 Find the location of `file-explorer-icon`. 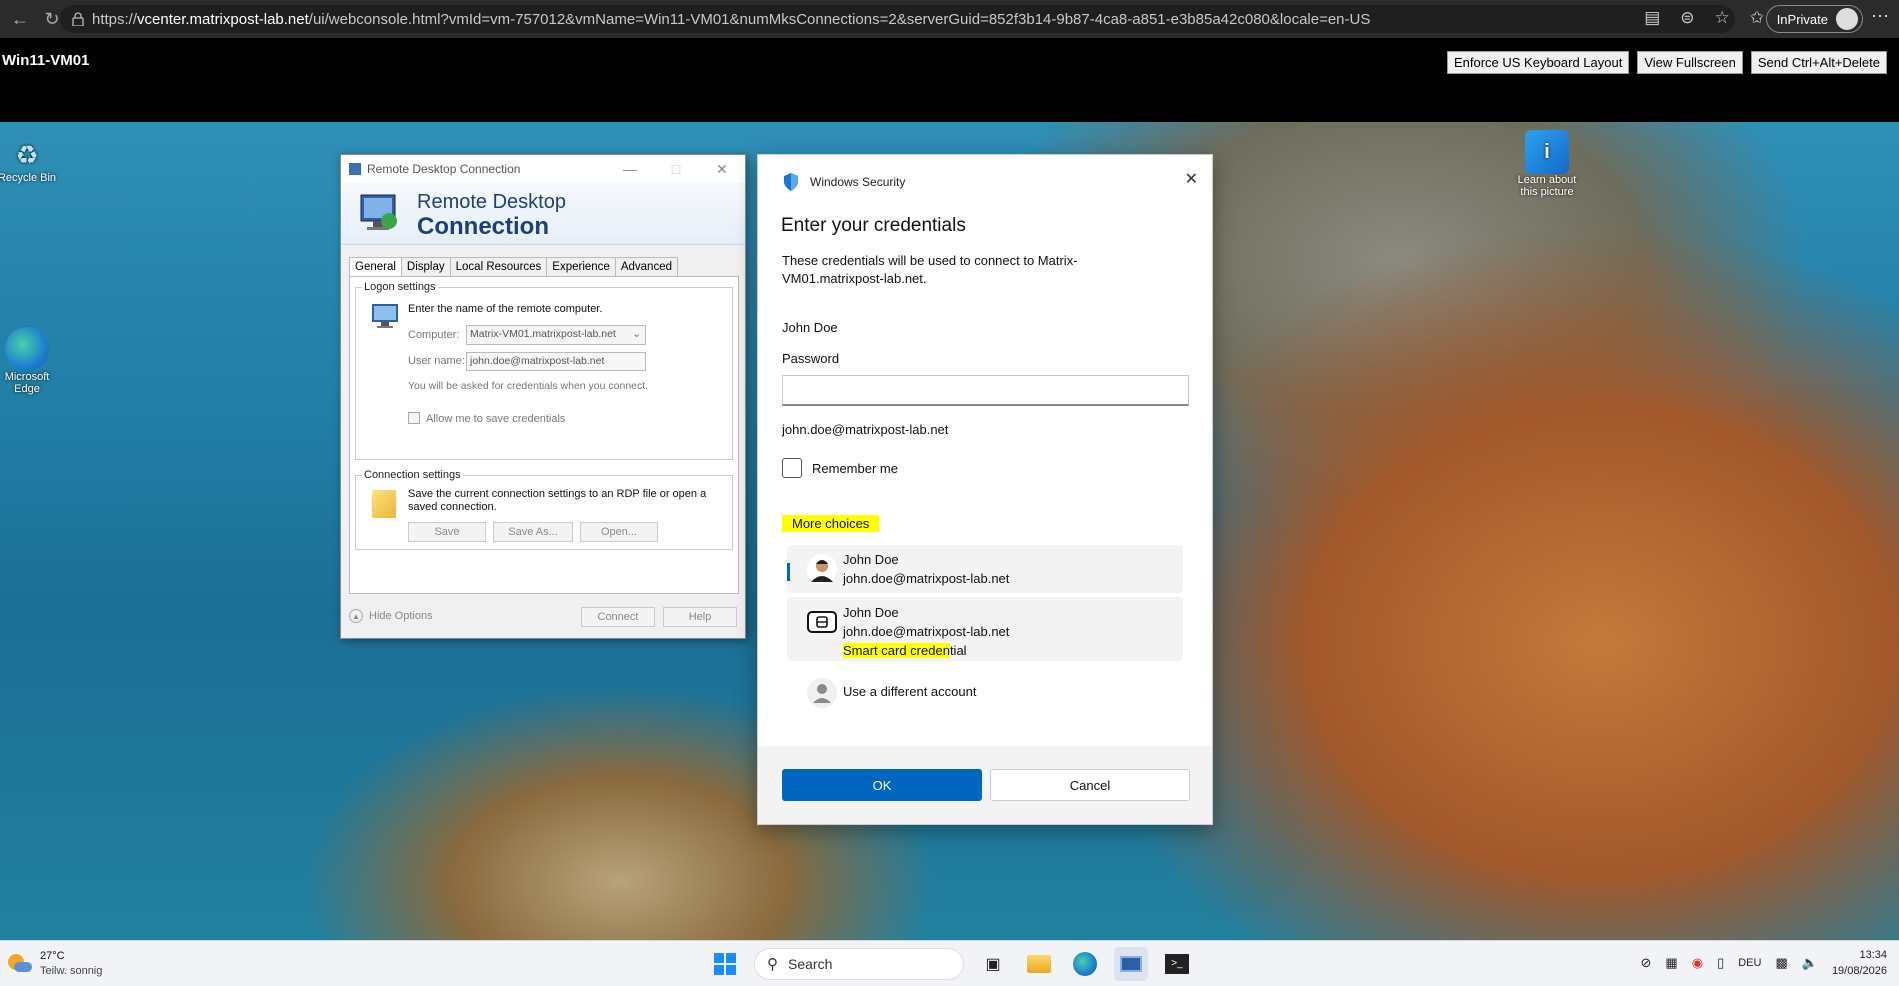

file-explorer-icon is located at coordinates (1039, 964).